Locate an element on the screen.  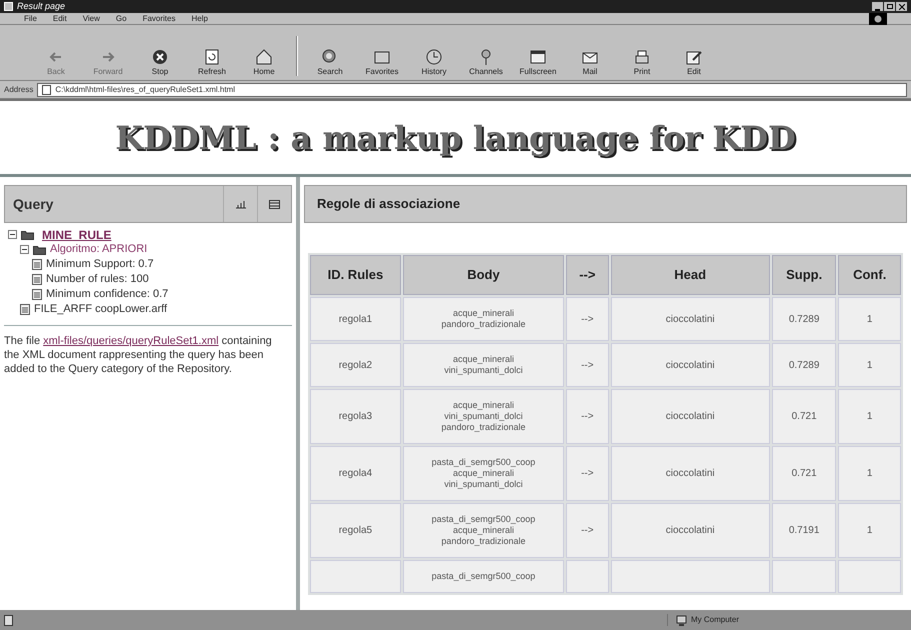
toolbar-button: History is located at coordinates (434, 62).